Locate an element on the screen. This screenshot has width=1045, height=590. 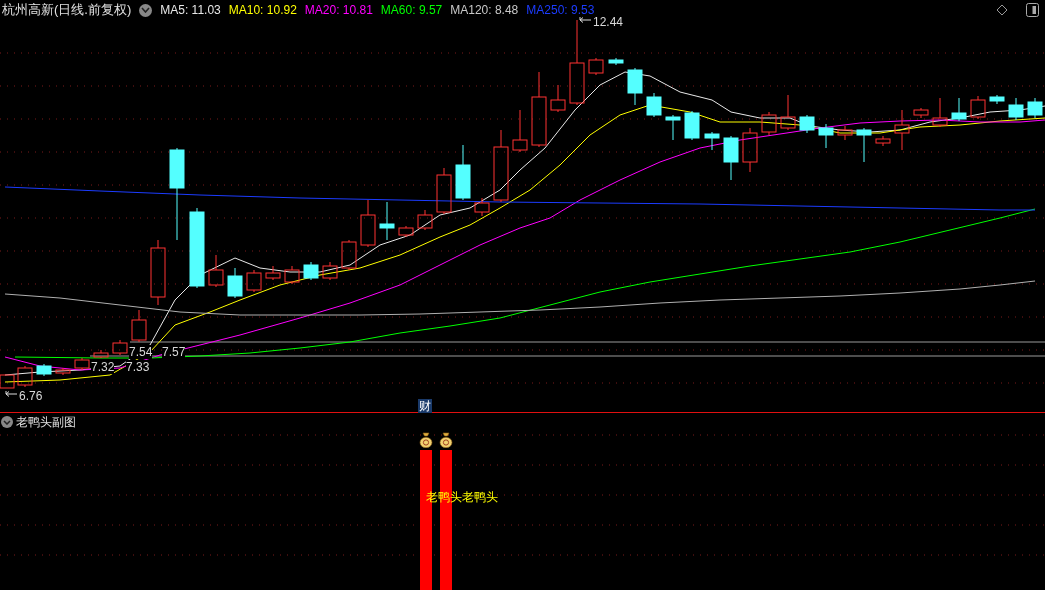
price-label: 7.57 is located at coordinates (174, 352).